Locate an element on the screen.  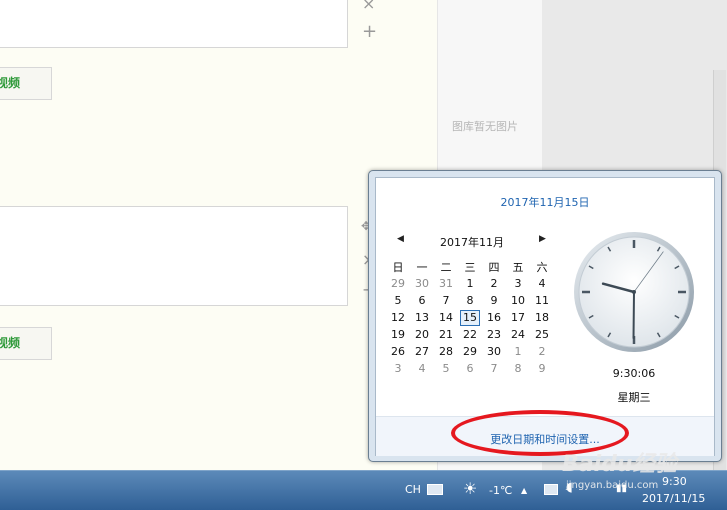
calendar-day: 26 is located at coordinates (398, 351).